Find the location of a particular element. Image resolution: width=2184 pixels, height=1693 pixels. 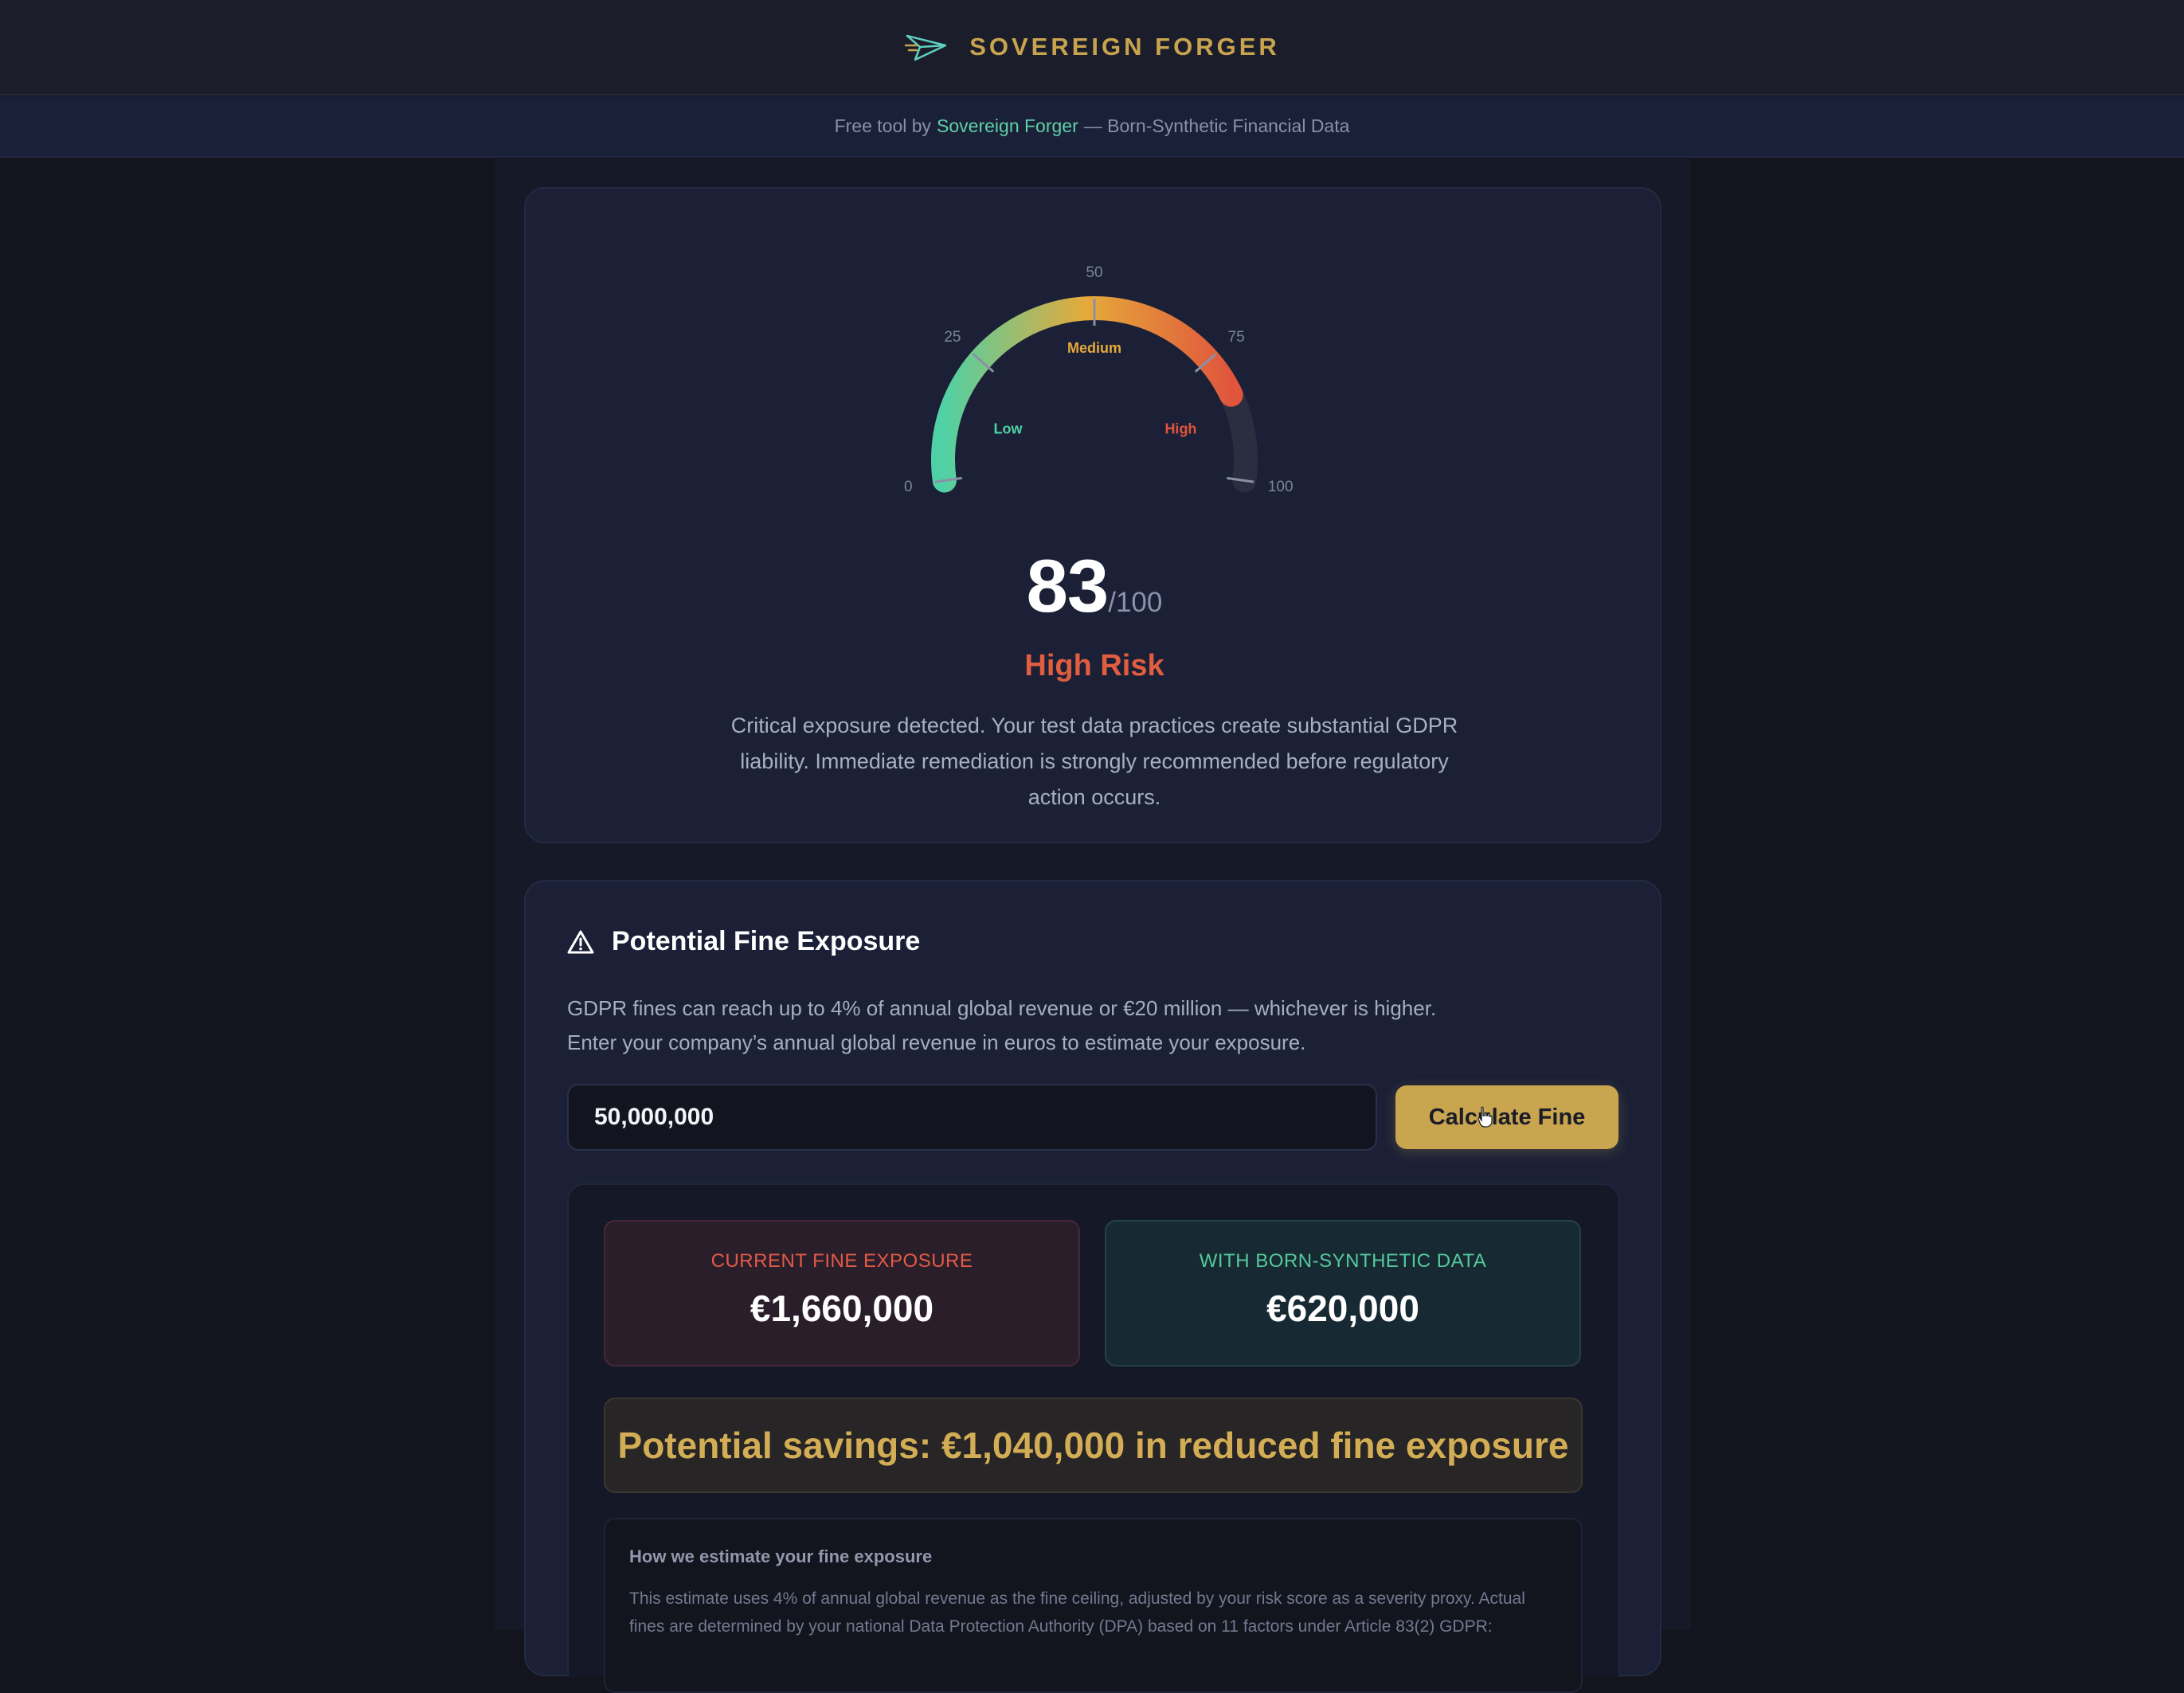

warning-icon is located at coordinates (580, 941).